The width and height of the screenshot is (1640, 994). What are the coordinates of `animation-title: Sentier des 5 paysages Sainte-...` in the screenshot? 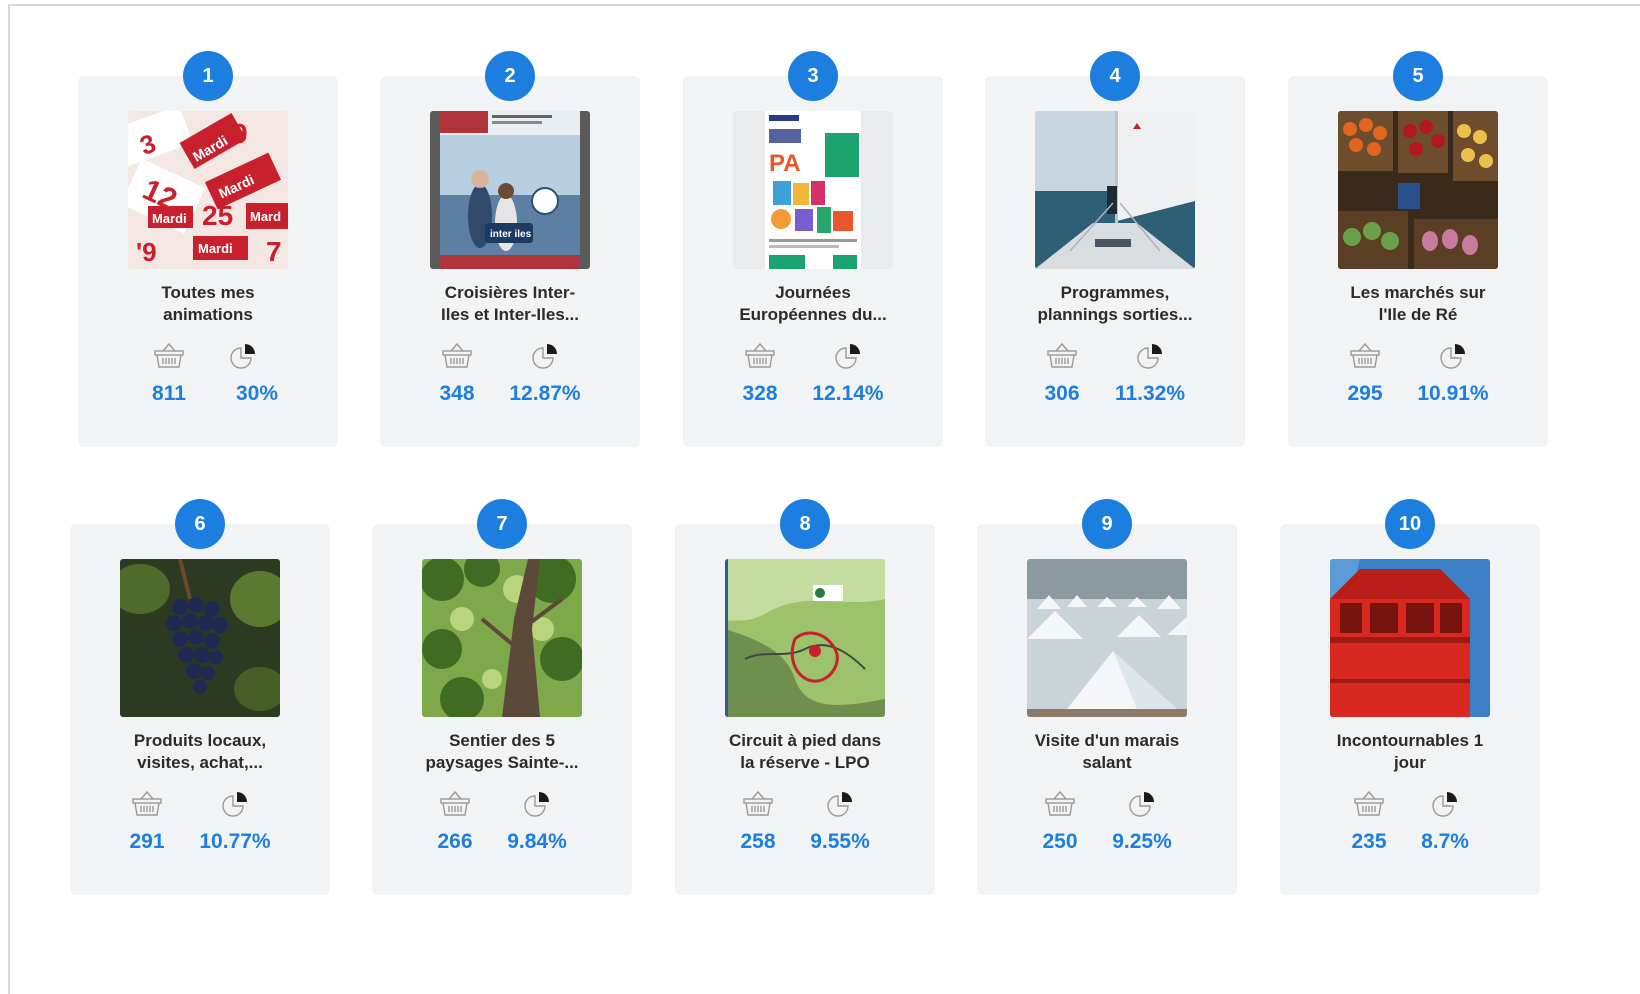 It's located at (502, 751).